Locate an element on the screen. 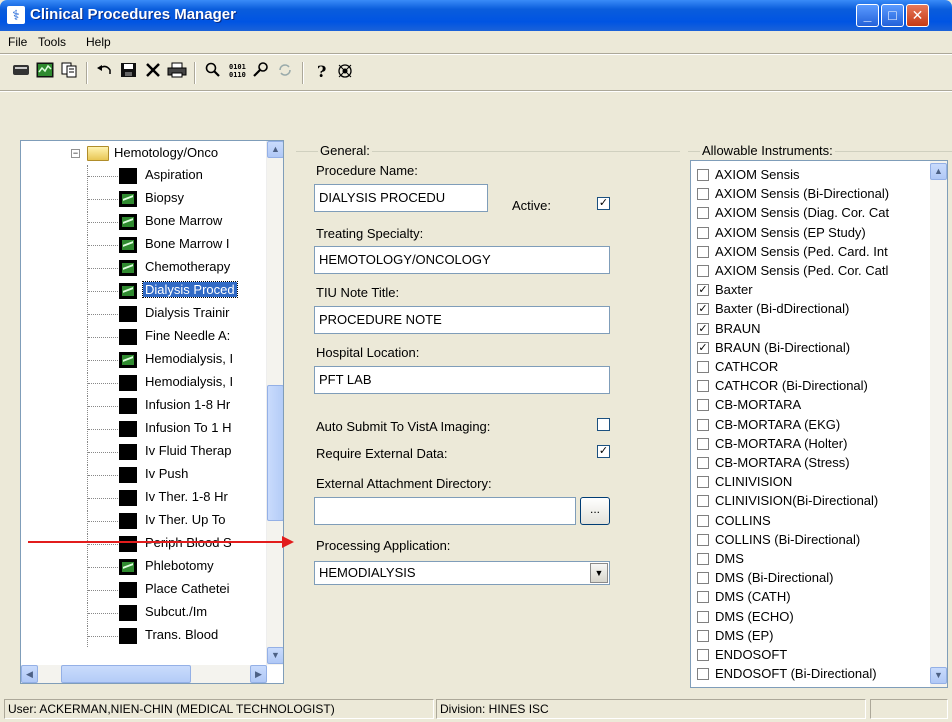 The height and width of the screenshot is (722, 952). tree-folder-row: − Hemotology/Onco is located at coordinates (144, 154).